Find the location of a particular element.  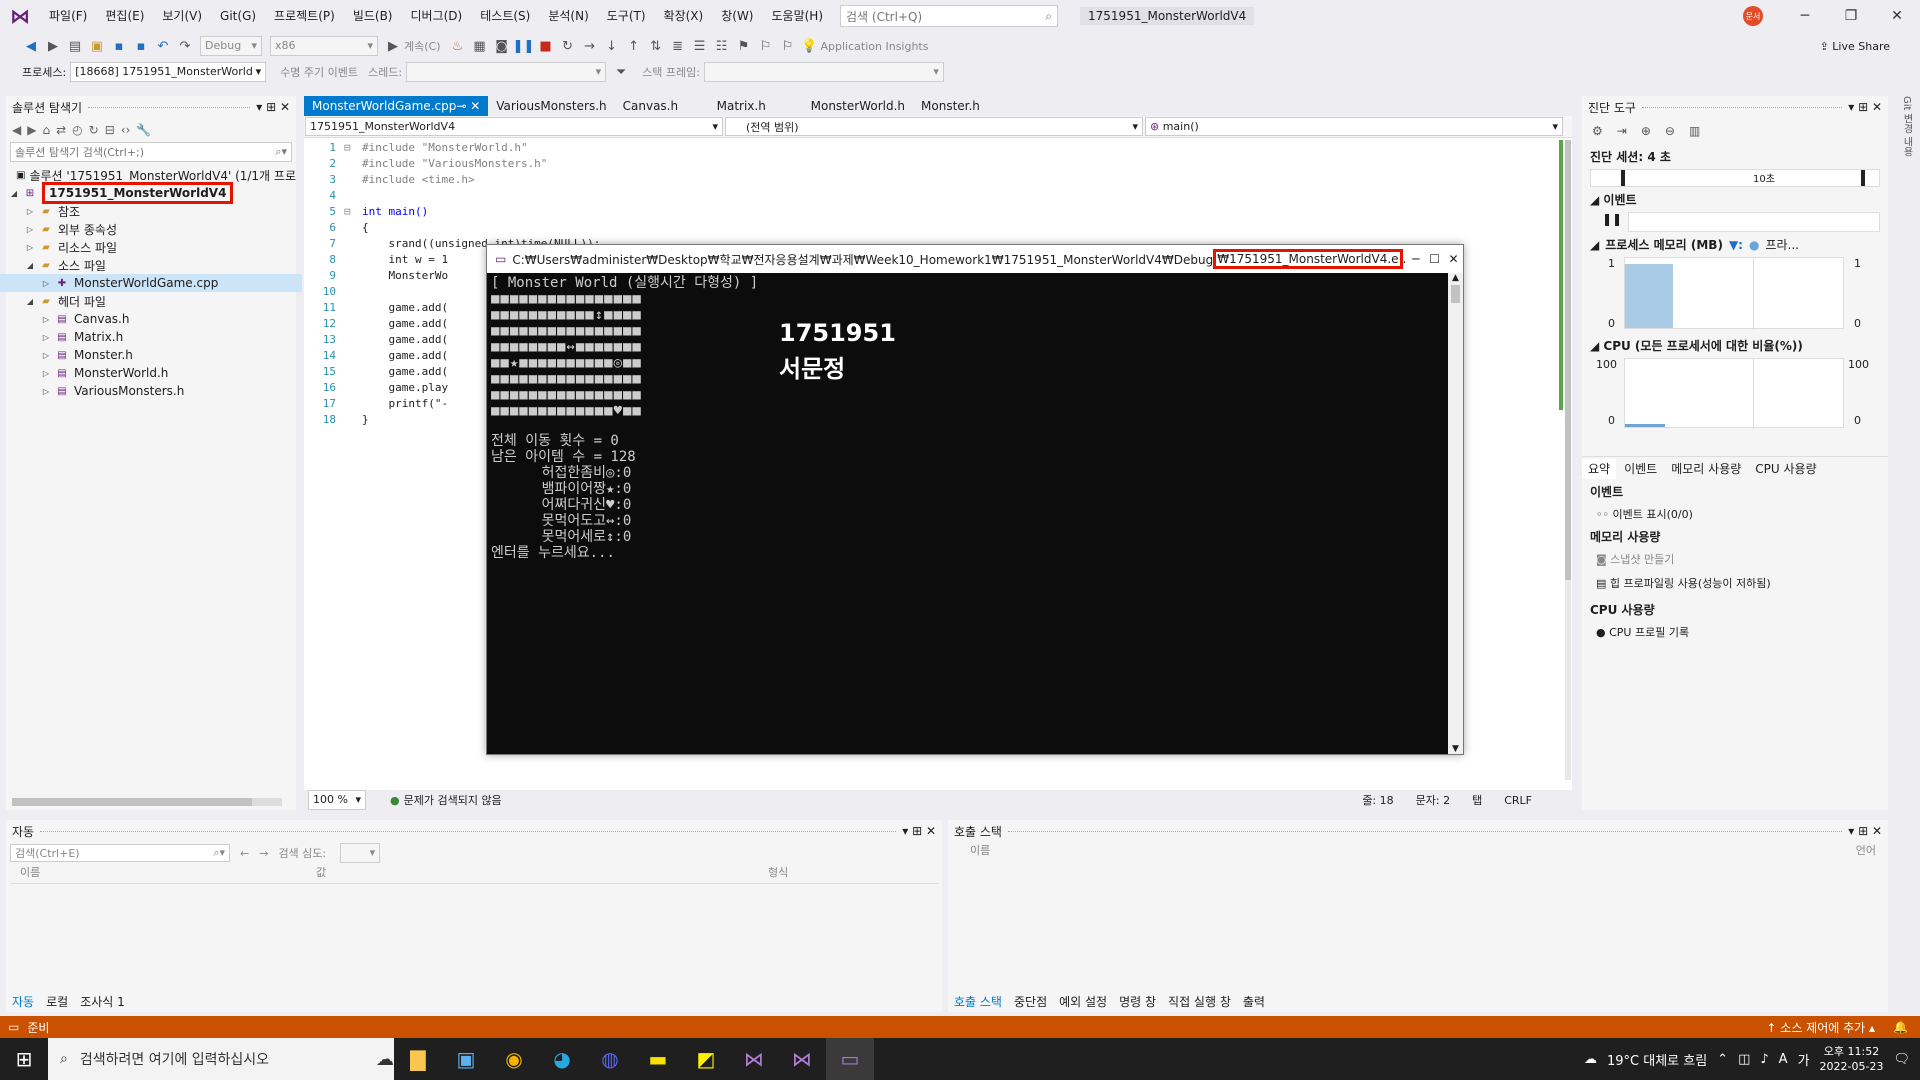

tree-item: ▷ ▰ 참조 is located at coordinates (151, 211).